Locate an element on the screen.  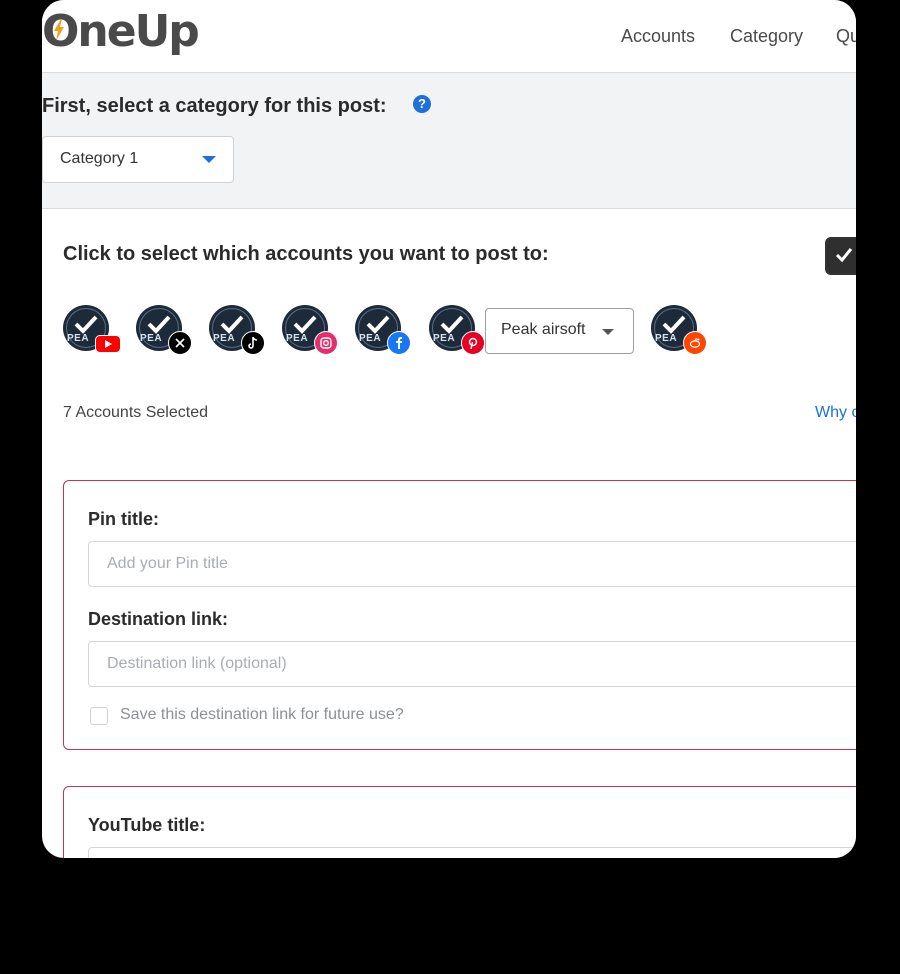
accounts-selected-count: 7 Accounts Selected is located at coordinates (135, 412).